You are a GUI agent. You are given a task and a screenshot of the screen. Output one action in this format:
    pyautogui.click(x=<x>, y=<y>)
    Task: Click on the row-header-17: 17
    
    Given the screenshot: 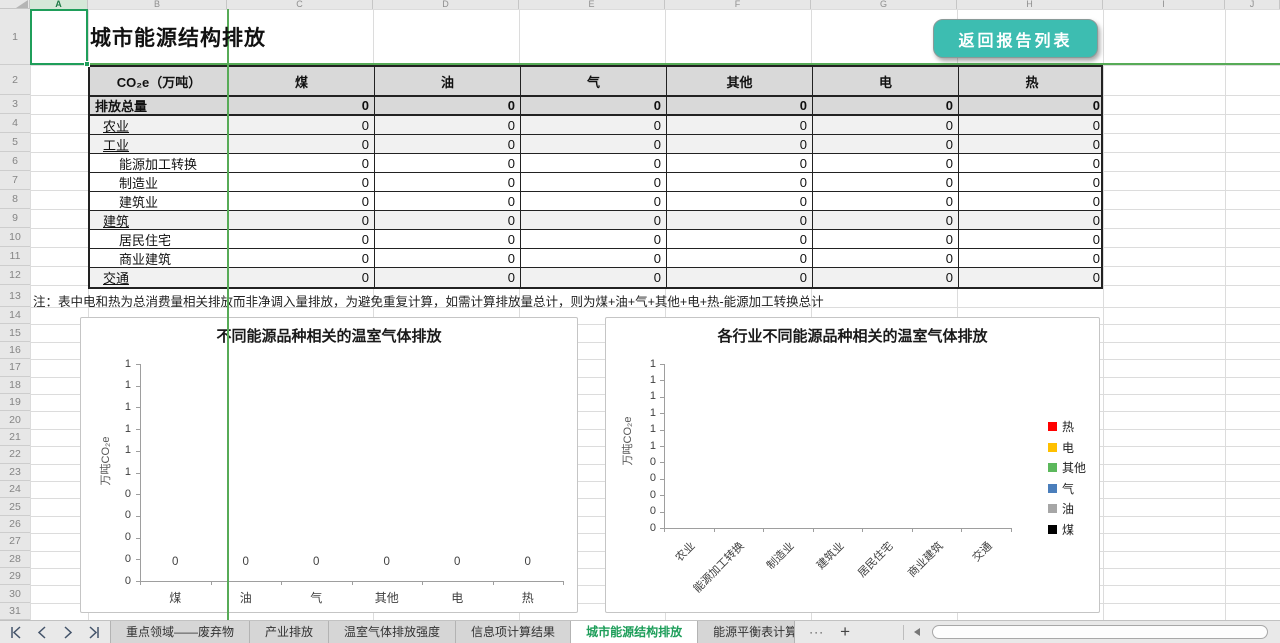 What is the action you would take?
    pyautogui.click(x=15, y=368)
    